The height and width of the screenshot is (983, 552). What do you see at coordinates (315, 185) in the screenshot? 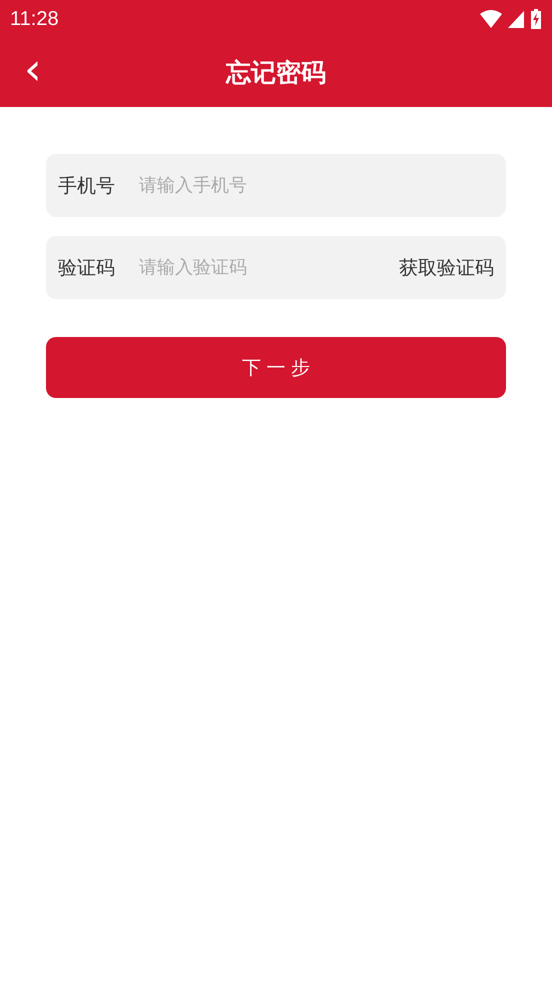
I see `input-field: 请输入手机号` at bounding box center [315, 185].